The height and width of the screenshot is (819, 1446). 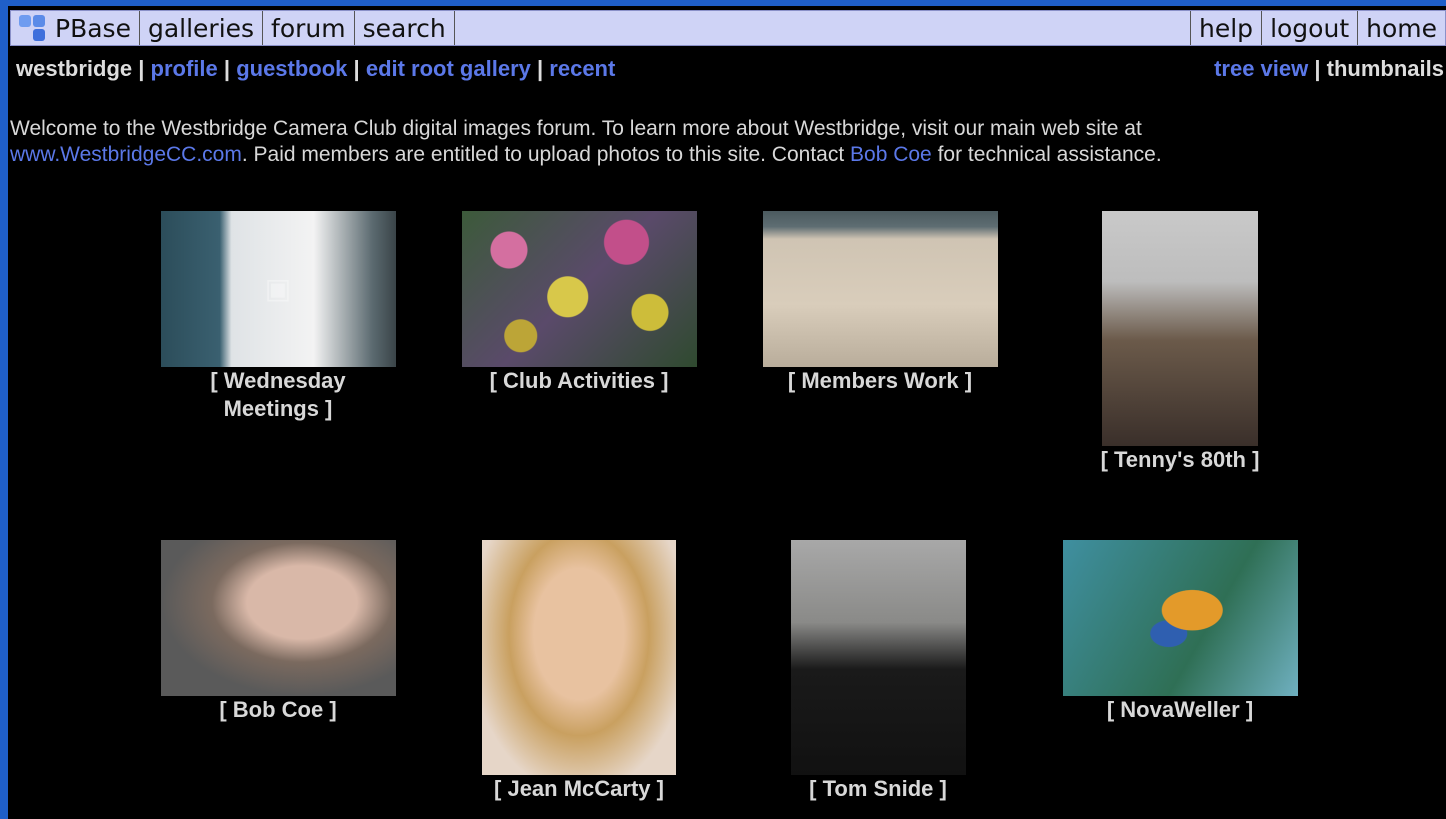 What do you see at coordinates (582, 68) in the screenshot?
I see `recent-link: recent` at bounding box center [582, 68].